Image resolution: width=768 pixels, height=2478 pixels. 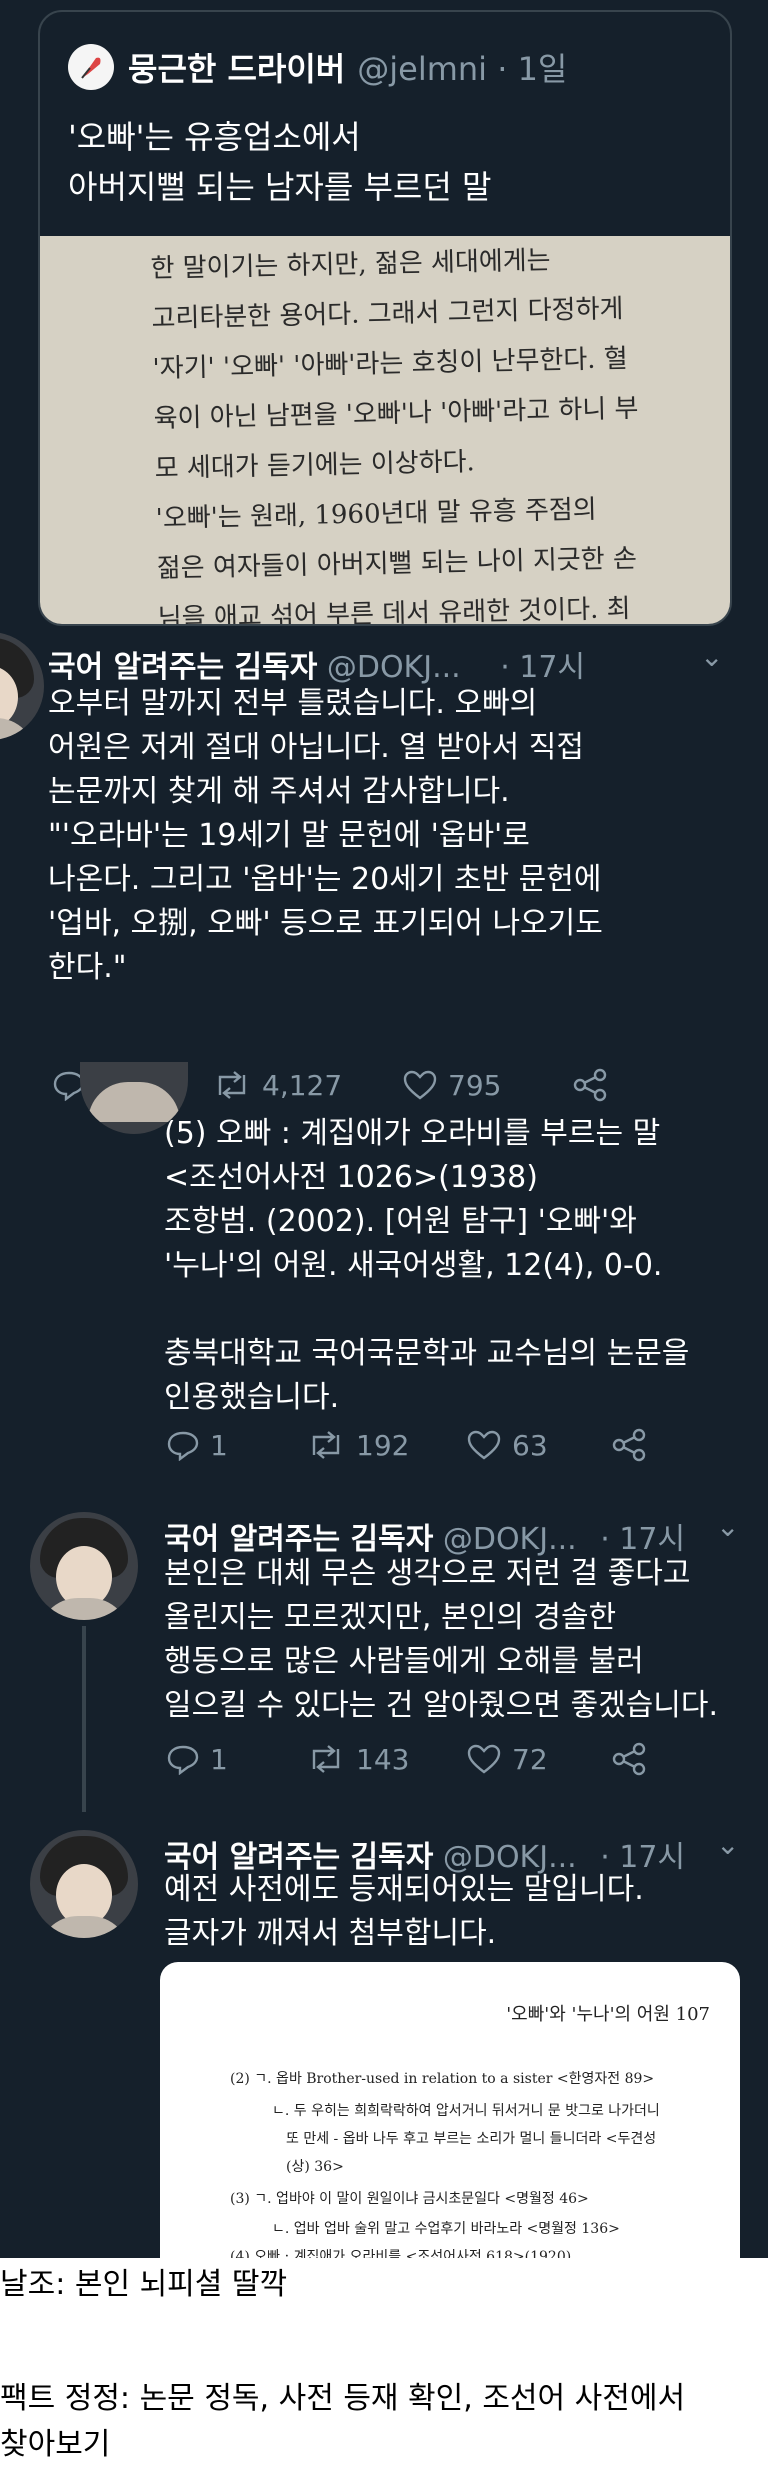 I want to click on caption-fabrication: 날조: 본인 뇌피셜 딸깍, so click(x=144, y=2284).